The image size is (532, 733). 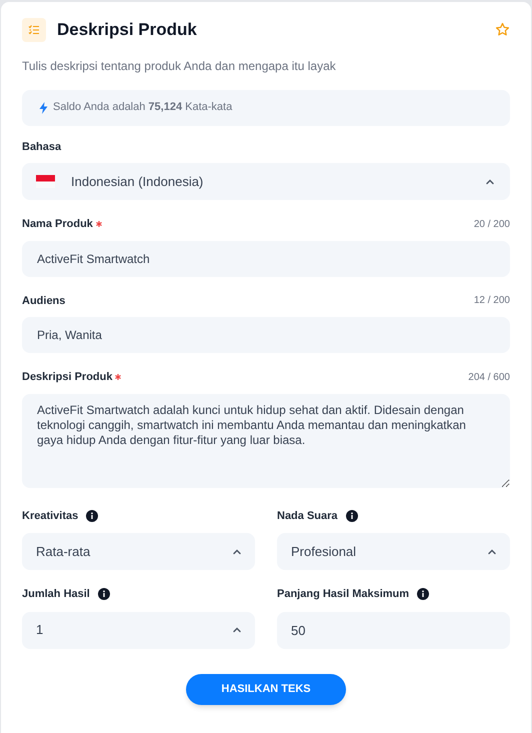 What do you see at coordinates (43, 108) in the screenshot?
I see `lightning-icon` at bounding box center [43, 108].